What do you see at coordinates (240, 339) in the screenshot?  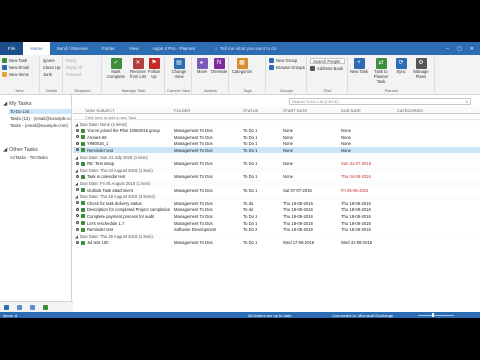 I see `letterbox-bottom` at bounding box center [240, 339].